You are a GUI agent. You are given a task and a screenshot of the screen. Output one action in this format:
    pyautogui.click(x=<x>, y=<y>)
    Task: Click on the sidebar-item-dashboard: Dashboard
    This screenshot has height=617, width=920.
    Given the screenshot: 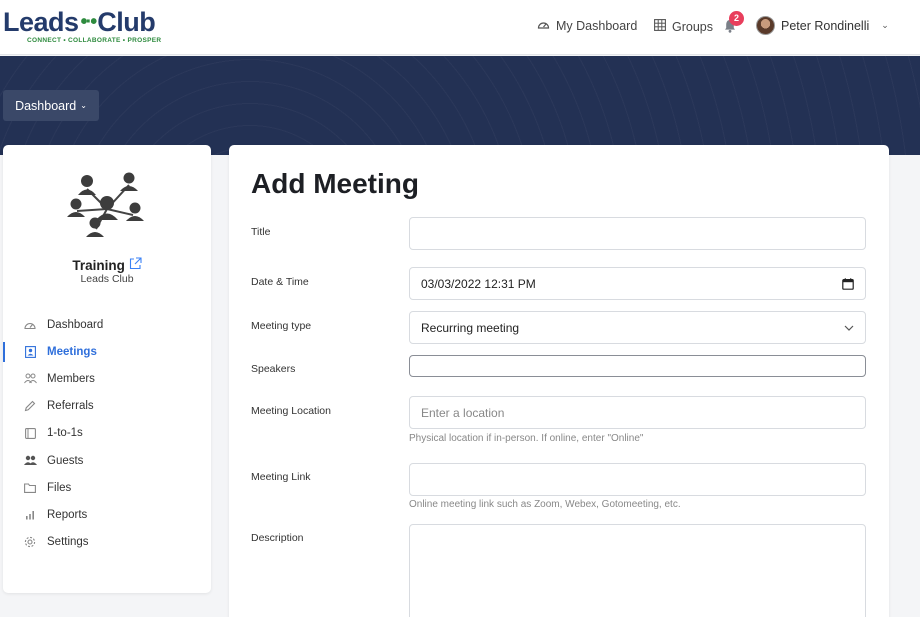 What is the action you would take?
    pyautogui.click(x=107, y=324)
    